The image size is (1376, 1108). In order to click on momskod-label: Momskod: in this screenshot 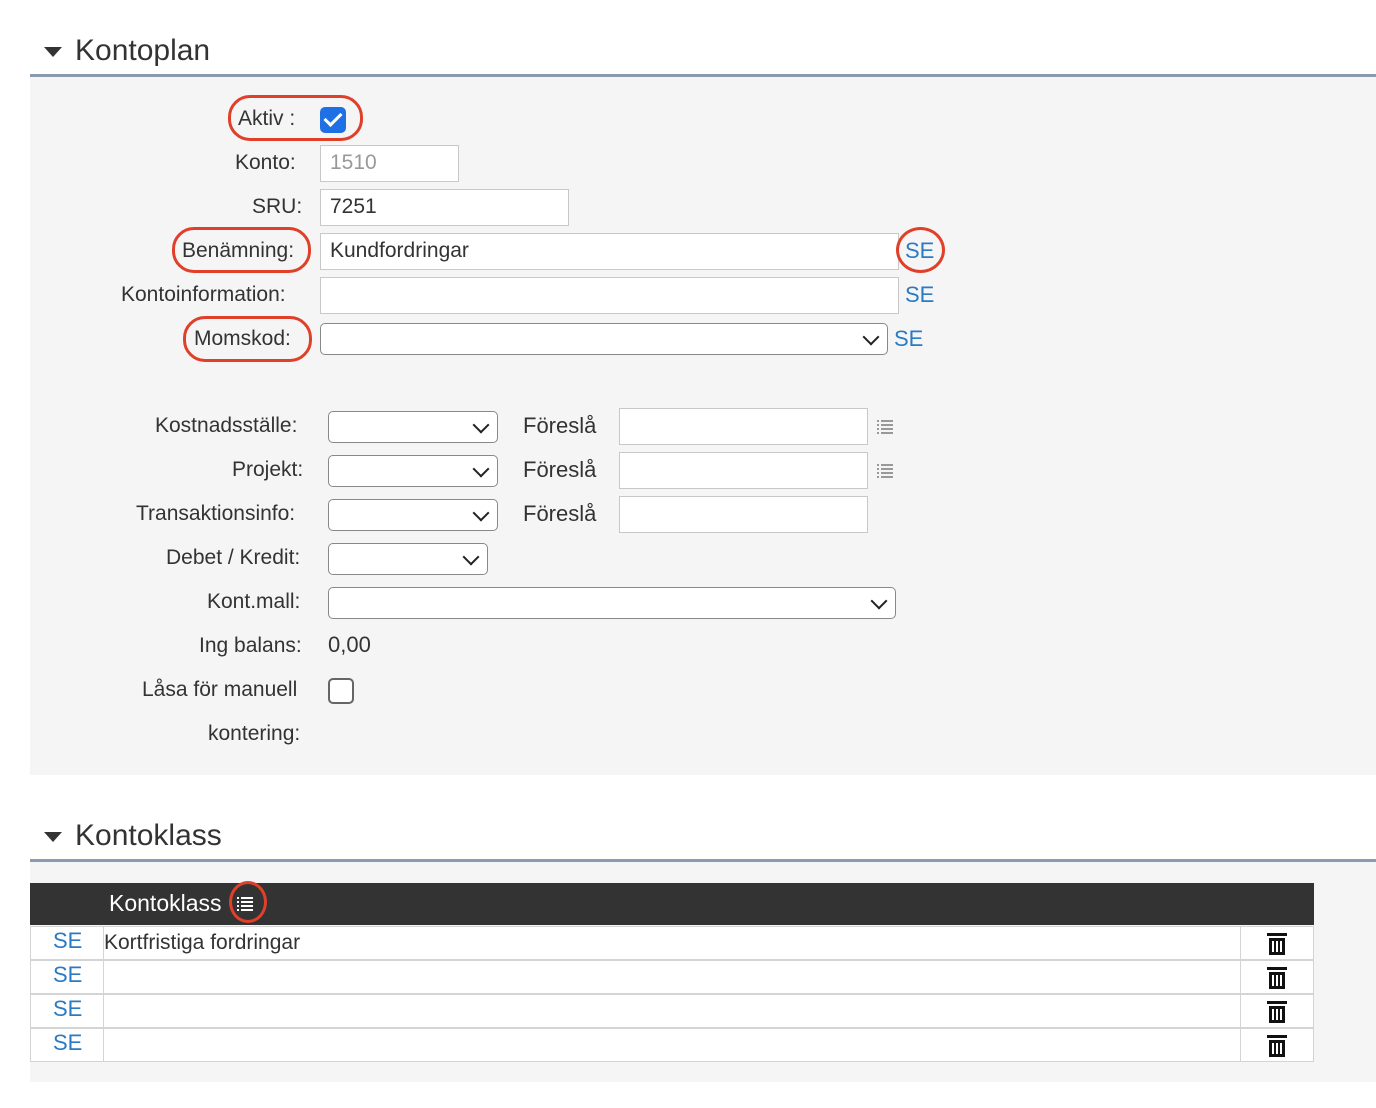, I will do `click(242, 338)`.